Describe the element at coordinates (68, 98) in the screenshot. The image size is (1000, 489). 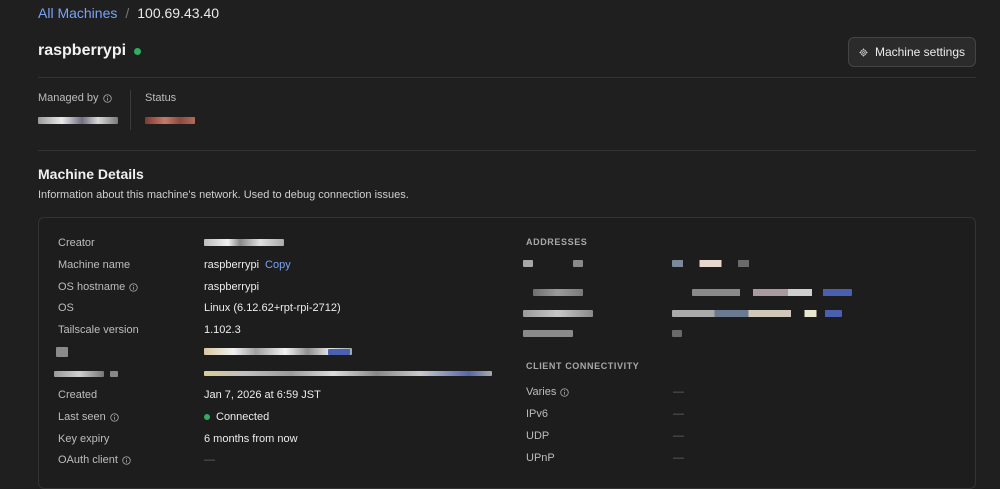
I see `managed-by-text: Managed by` at that location.